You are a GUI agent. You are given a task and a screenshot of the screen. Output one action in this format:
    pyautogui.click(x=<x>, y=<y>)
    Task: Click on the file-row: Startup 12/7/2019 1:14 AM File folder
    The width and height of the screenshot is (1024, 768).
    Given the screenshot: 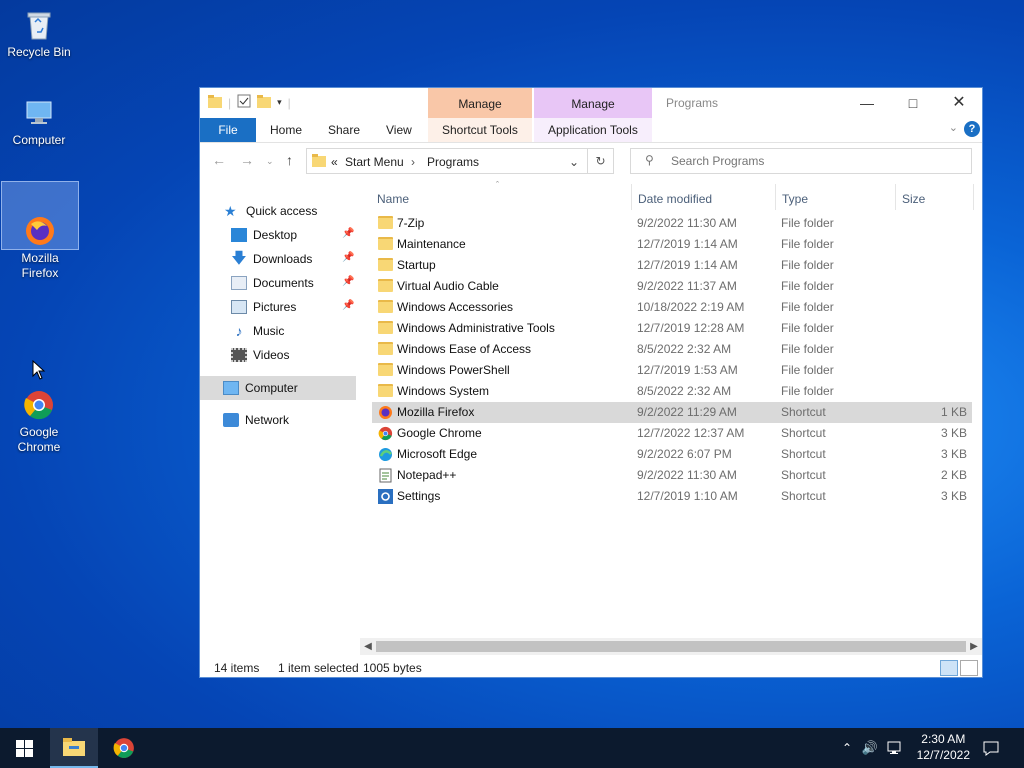 What is the action you would take?
    pyautogui.click(x=672, y=265)
    